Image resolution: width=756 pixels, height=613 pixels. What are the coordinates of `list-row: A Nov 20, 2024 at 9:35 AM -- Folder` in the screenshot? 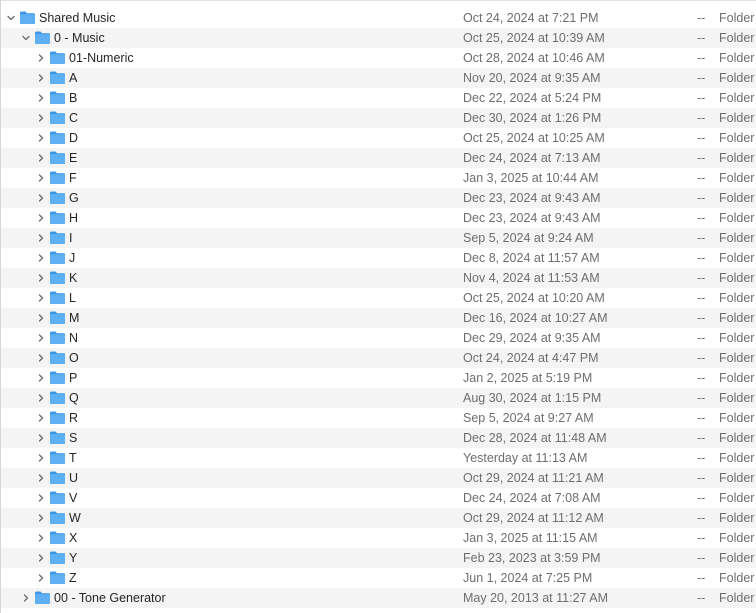 It's located at (378, 78).